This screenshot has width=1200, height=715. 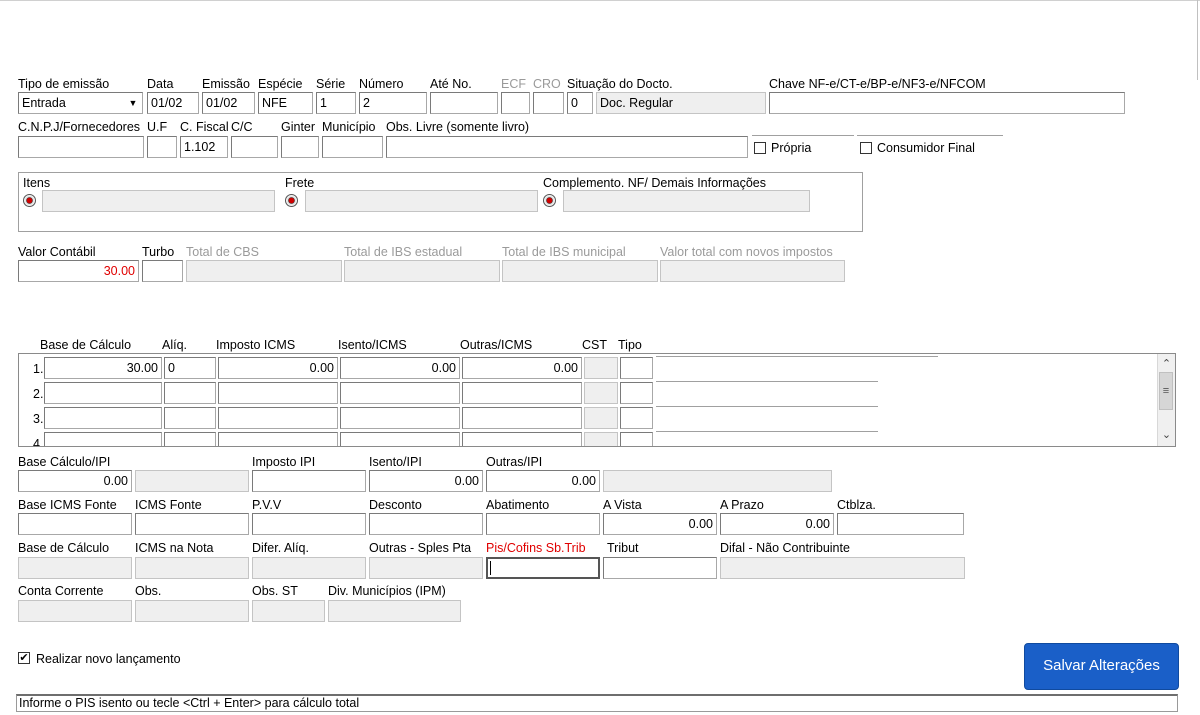 I want to click on row4-cst-field, so click(x=601, y=439).